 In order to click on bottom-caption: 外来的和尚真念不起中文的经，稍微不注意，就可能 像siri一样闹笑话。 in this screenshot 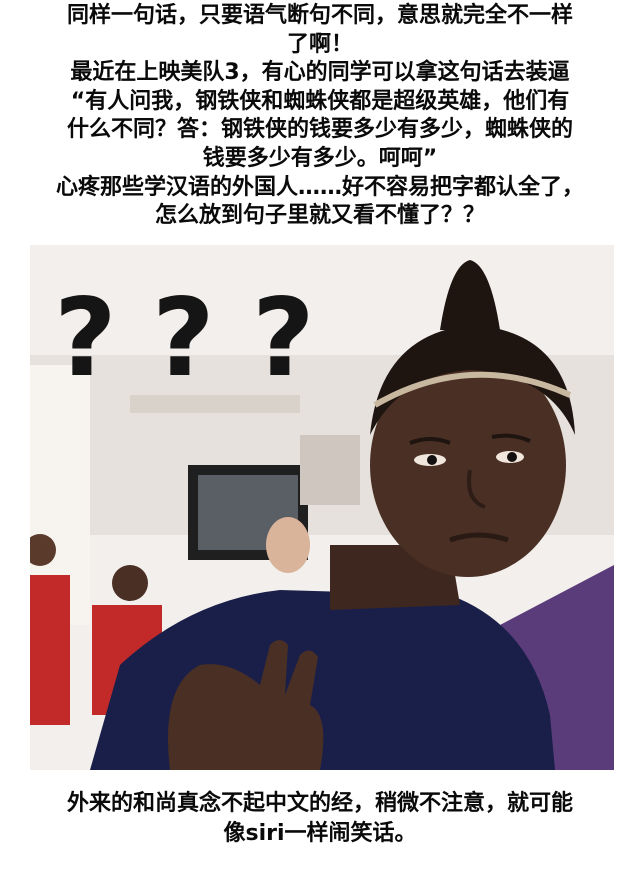, I will do `click(320, 819)`.